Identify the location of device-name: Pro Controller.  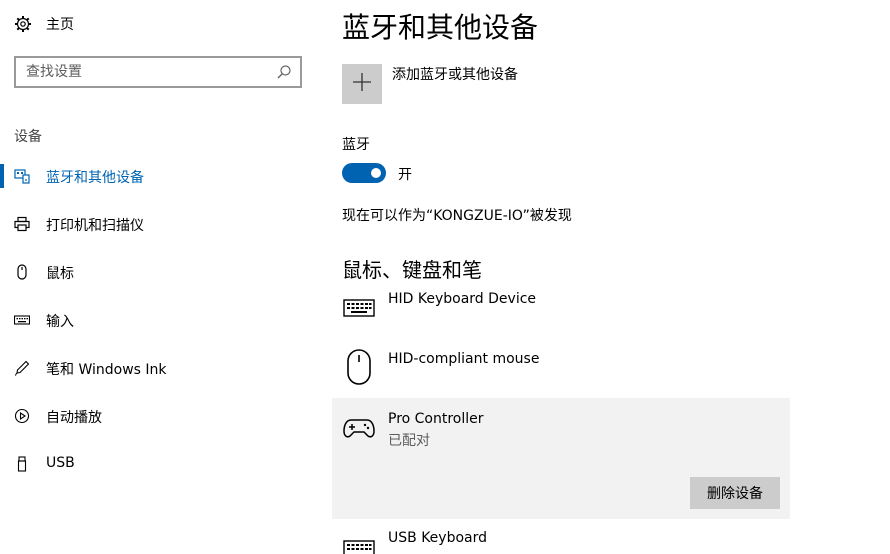
(436, 419).